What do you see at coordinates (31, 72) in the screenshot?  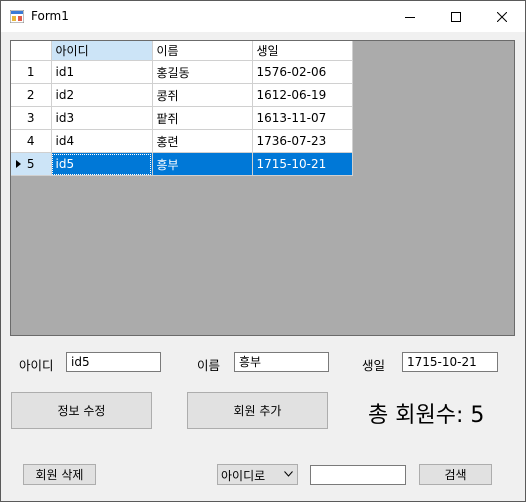 I see `row-header: 1` at bounding box center [31, 72].